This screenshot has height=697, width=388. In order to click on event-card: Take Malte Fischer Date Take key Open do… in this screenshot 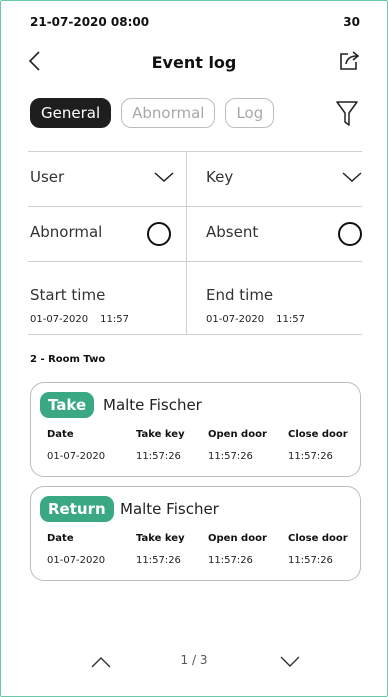, I will do `click(195, 429)`.